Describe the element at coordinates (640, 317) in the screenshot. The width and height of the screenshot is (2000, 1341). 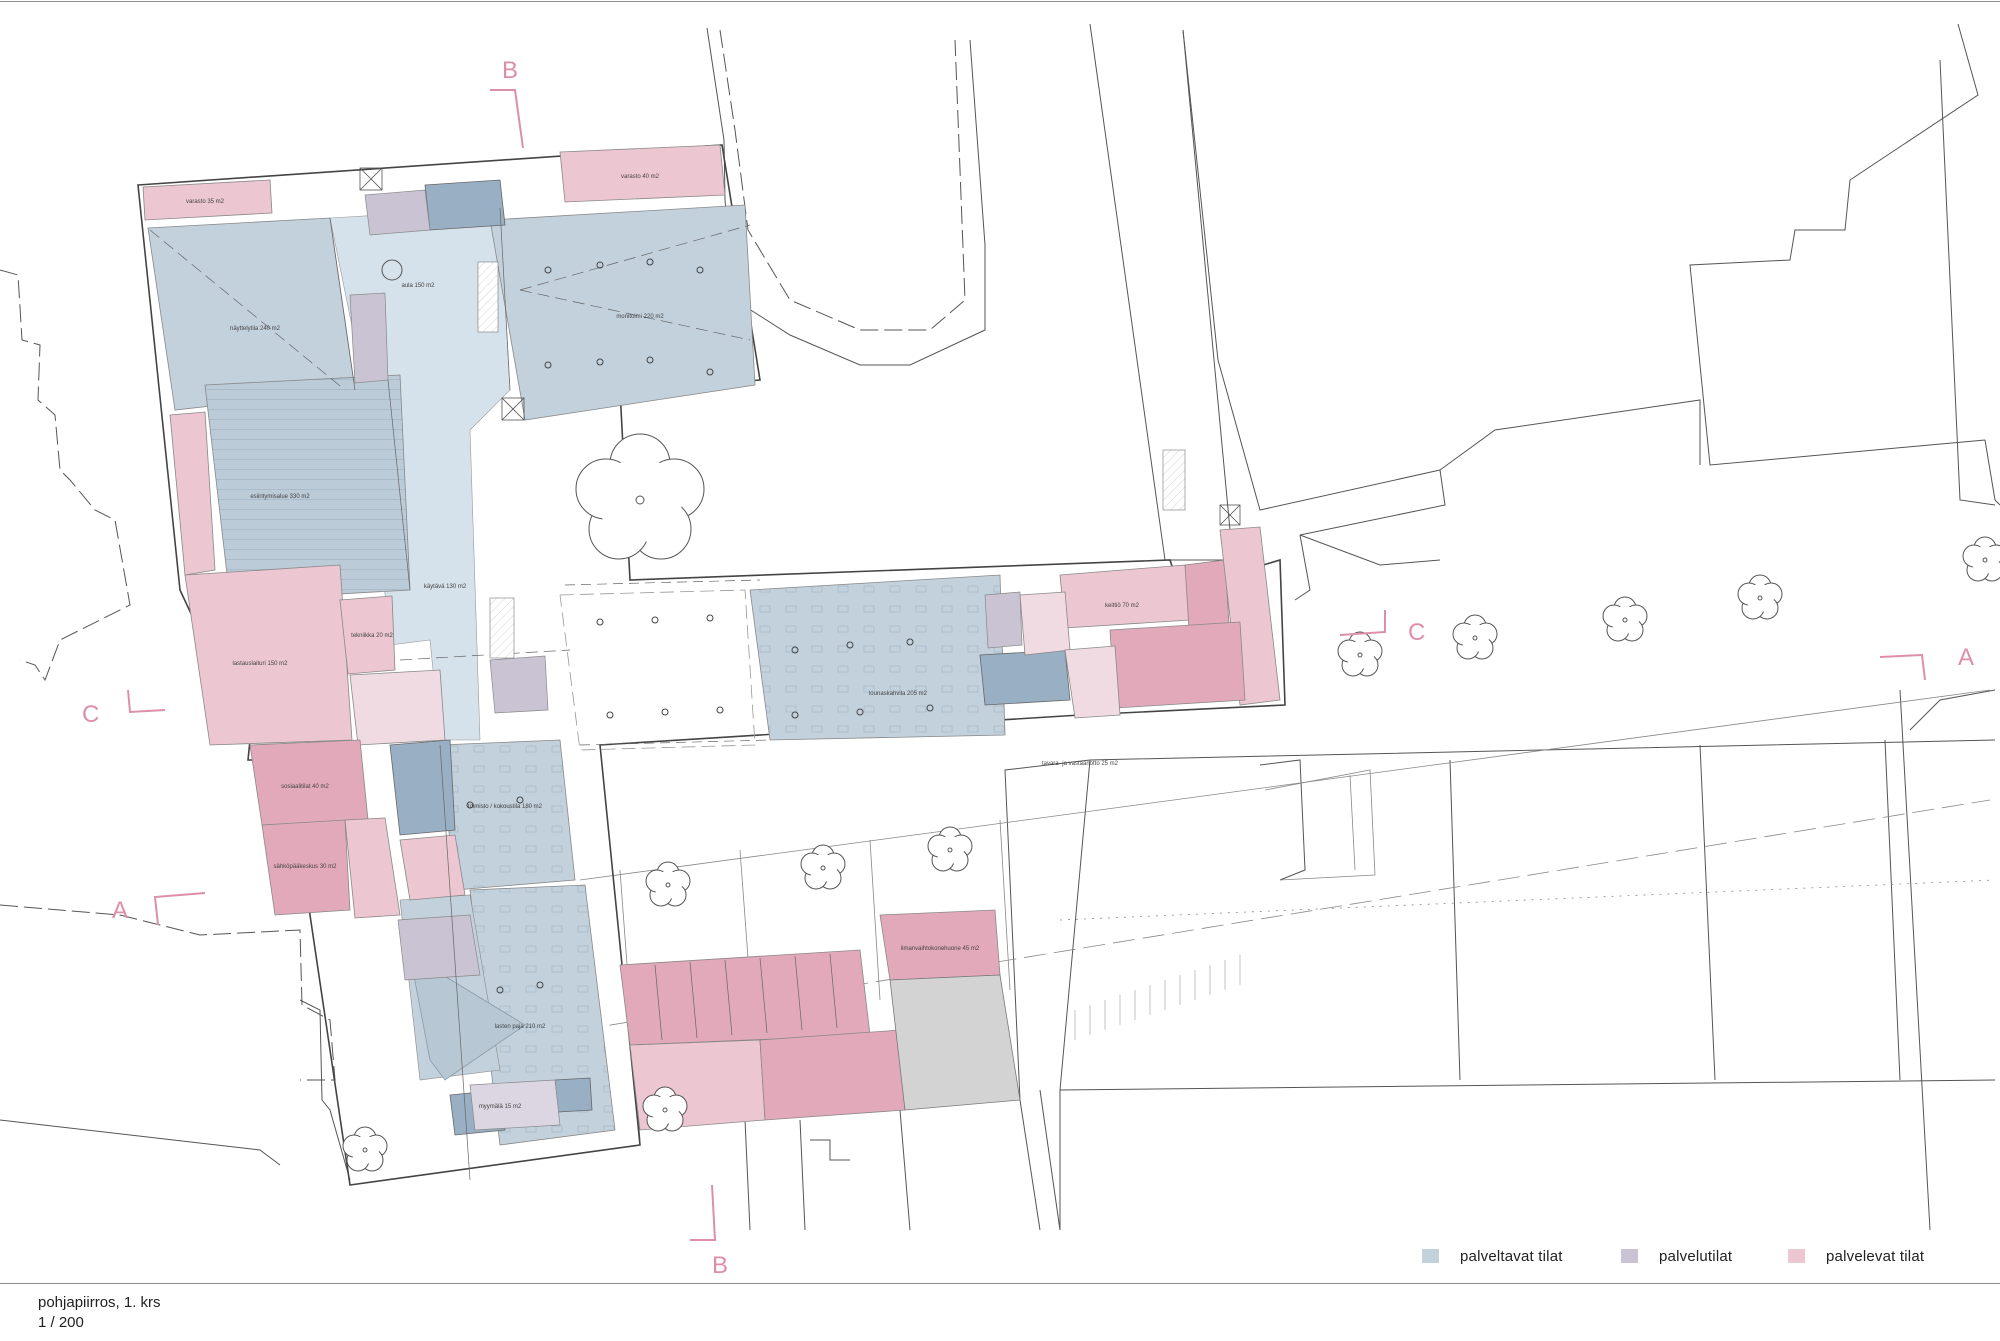
I see `room-label: monitoimi 220 m2` at that location.